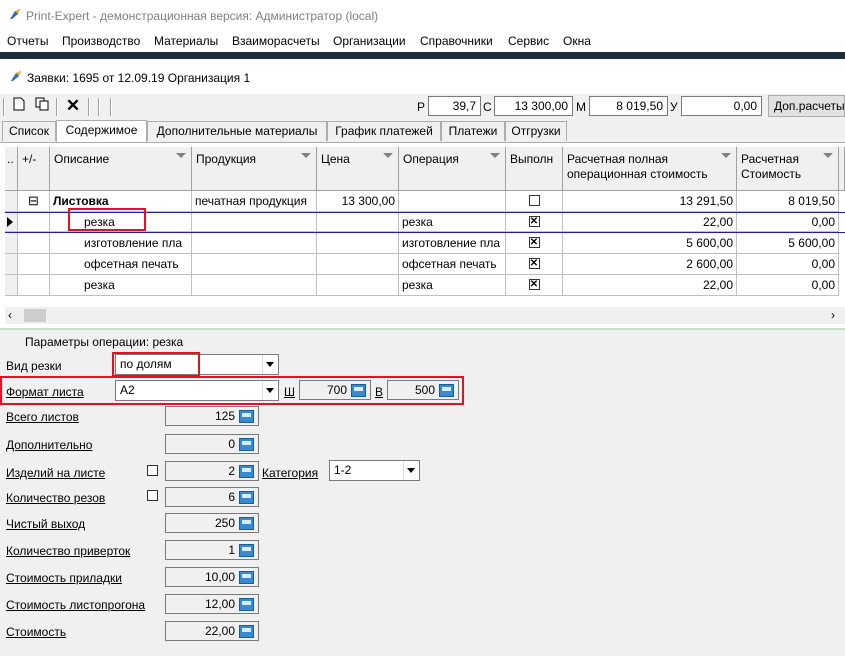  I want to click on group-done, so click(534, 201).